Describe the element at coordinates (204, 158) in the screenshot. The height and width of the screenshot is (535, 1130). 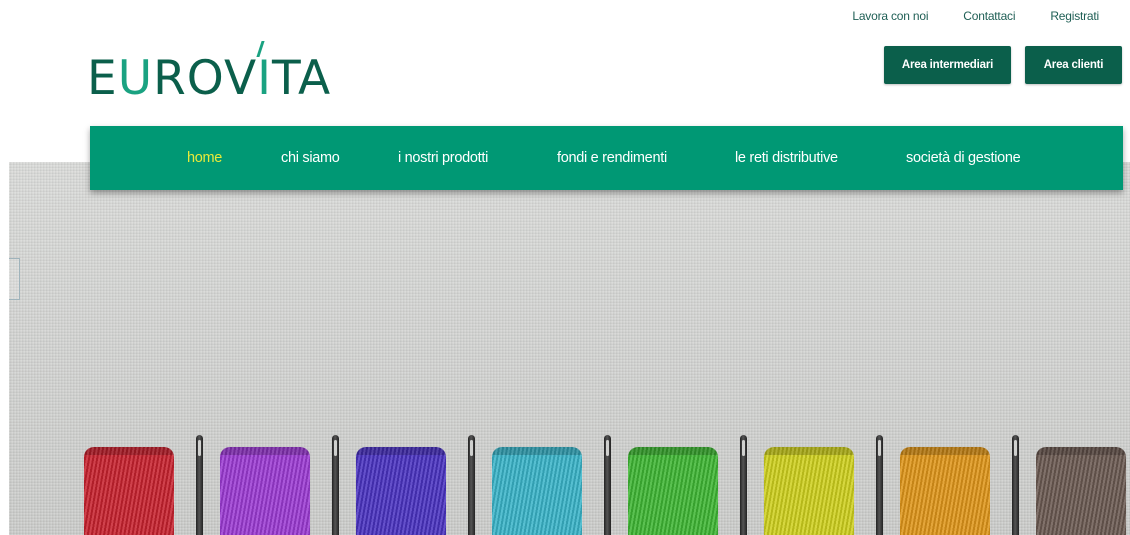
I see `nav-item-home: home` at that location.